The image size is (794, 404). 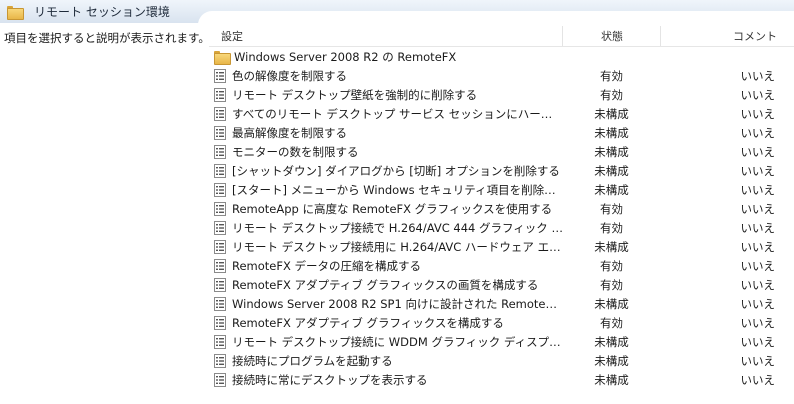 I want to click on setting-row: 色の解像度を制限する 有効 いいえ, so click(x=501, y=75).